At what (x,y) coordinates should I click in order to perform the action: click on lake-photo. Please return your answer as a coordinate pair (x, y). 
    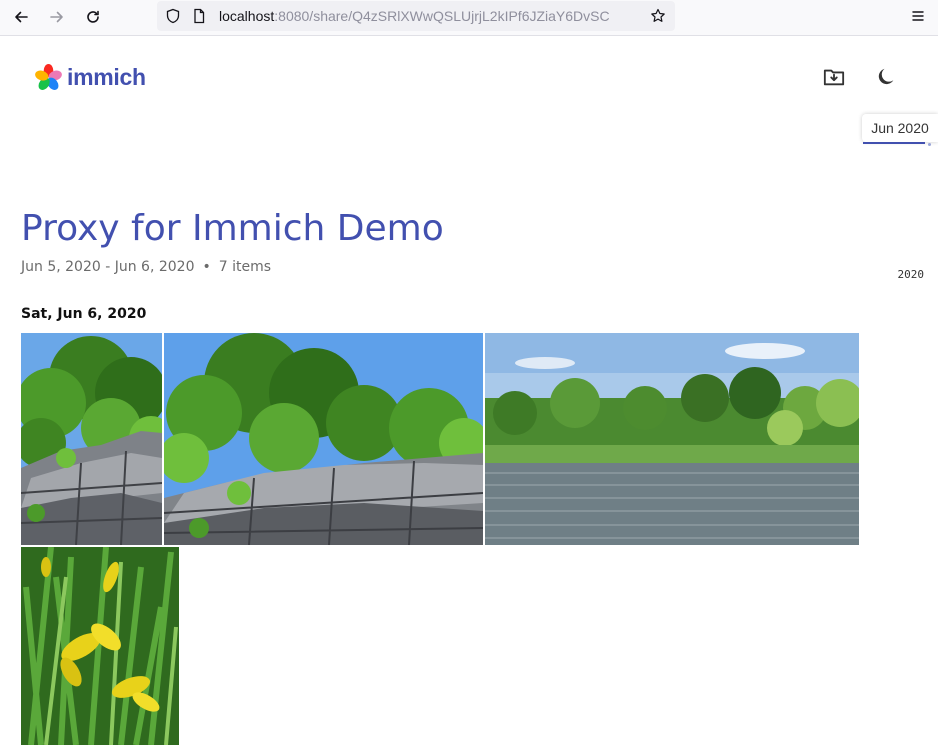
    Looking at the image, I should click on (672, 439).